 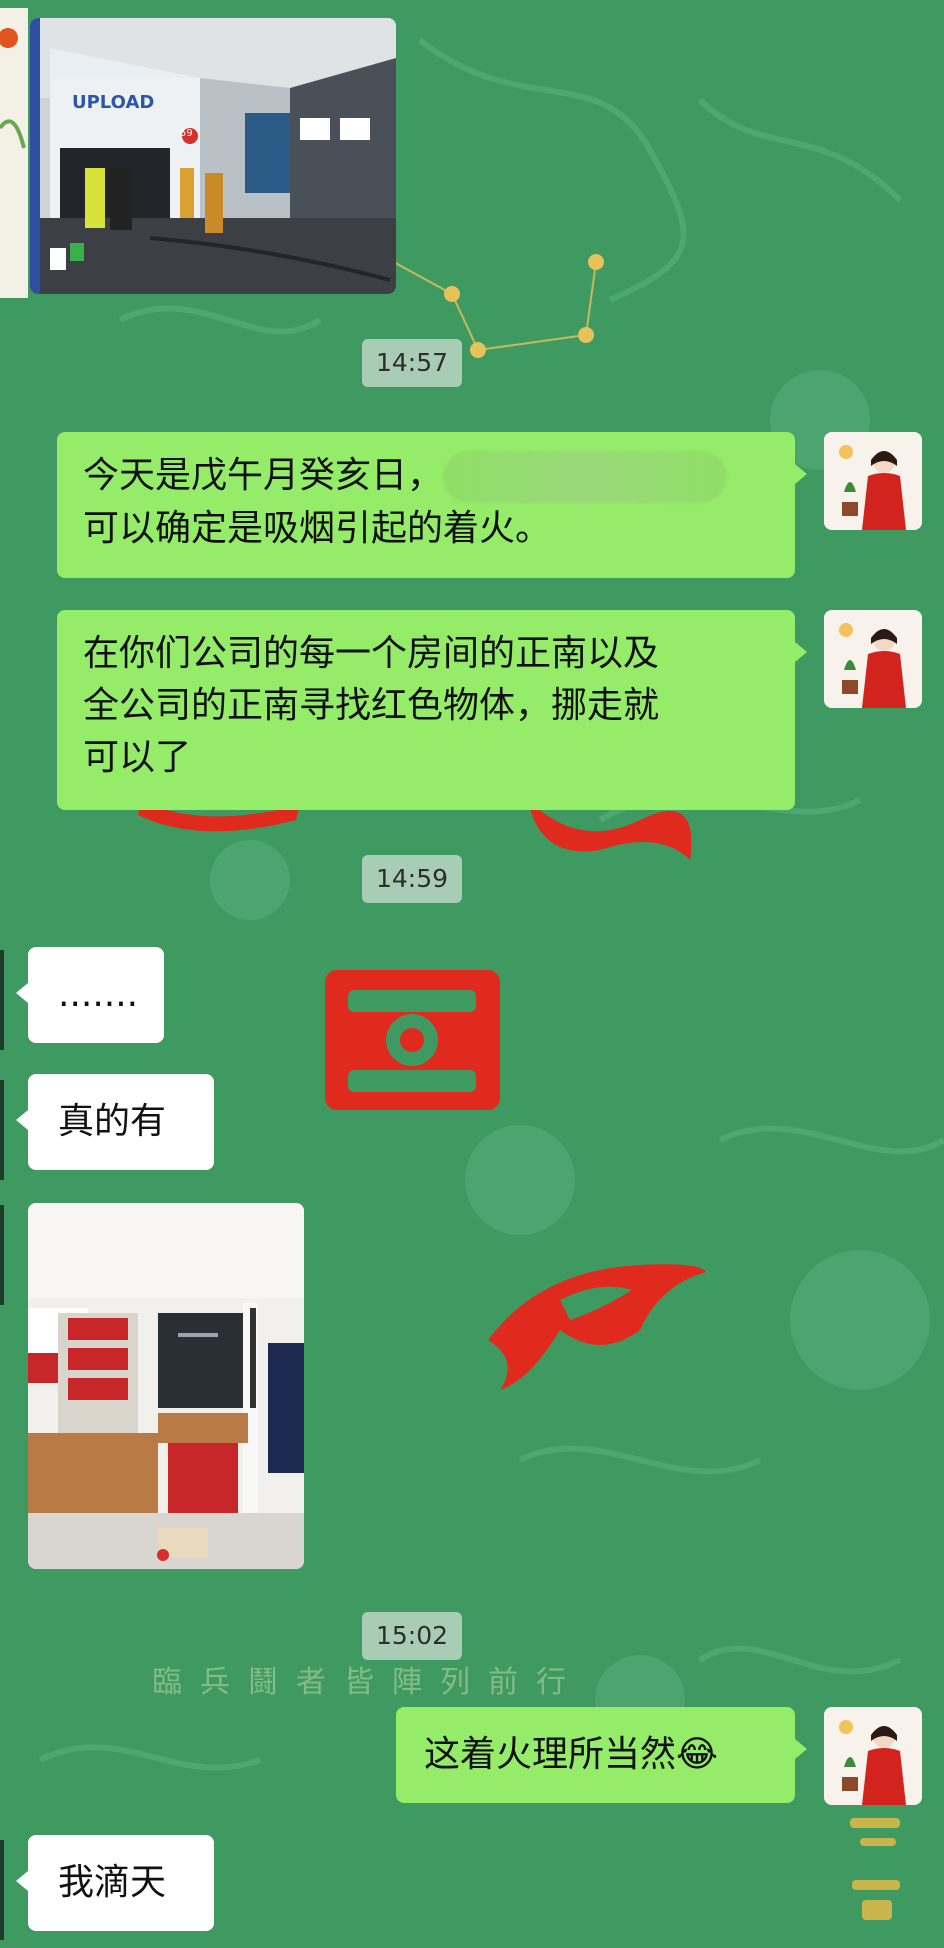 I want to click on shared-photo-warehouse, so click(x=166, y=1386).